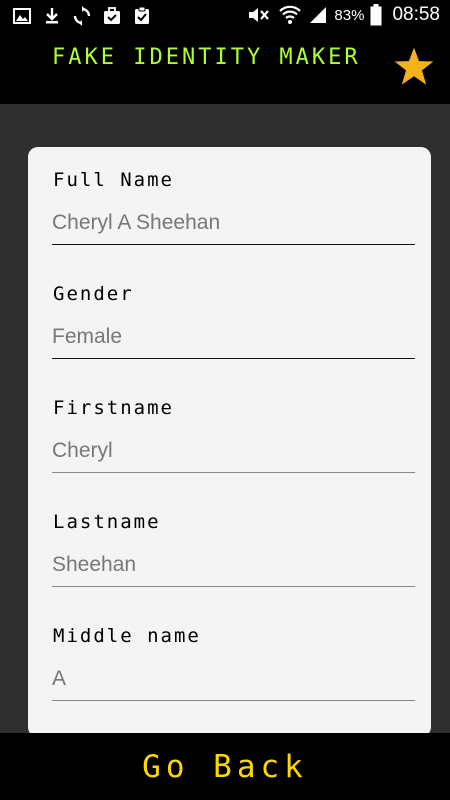 Image resolution: width=450 pixels, height=800 pixels. What do you see at coordinates (142, 15) in the screenshot?
I see `clipboard-check-icon` at bounding box center [142, 15].